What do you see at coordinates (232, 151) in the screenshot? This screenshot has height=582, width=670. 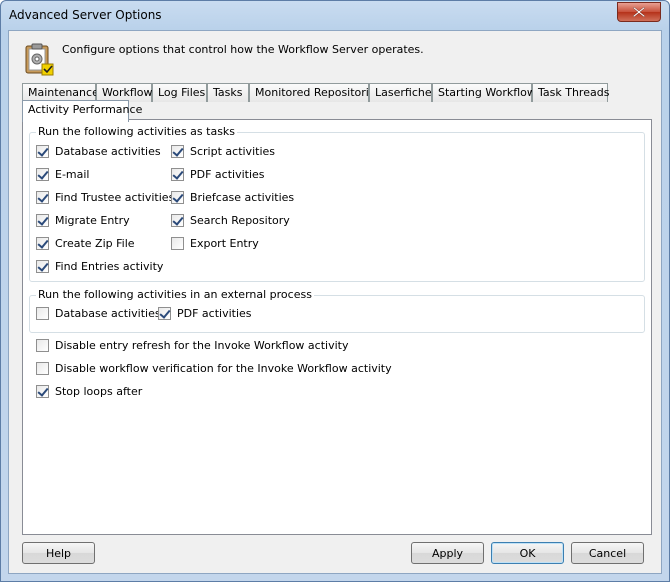 I see `checkbox-label: Script activities` at bounding box center [232, 151].